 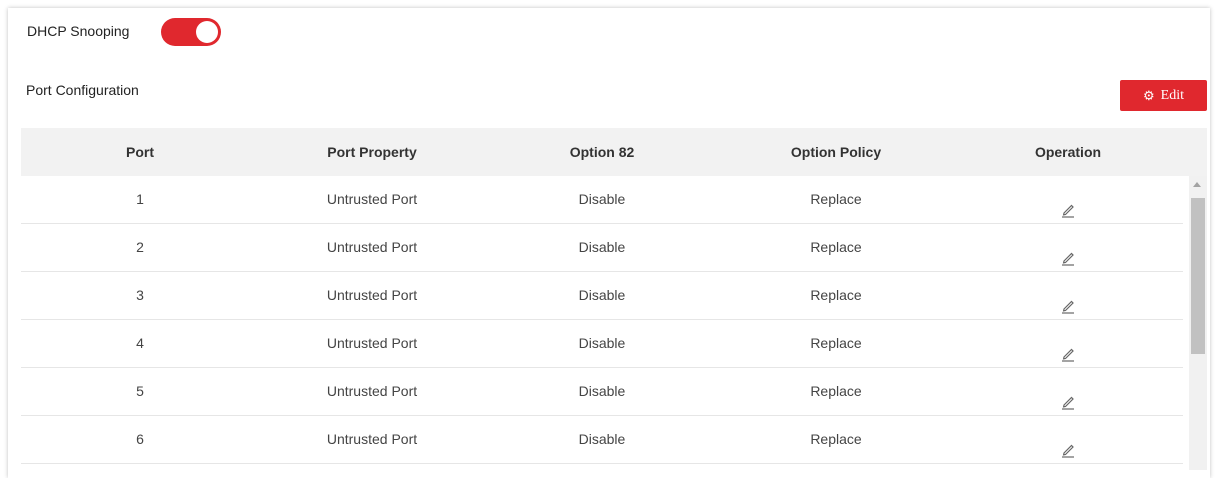 I want to click on dhcp-snooping-label: DHCP Snooping, so click(x=78, y=31).